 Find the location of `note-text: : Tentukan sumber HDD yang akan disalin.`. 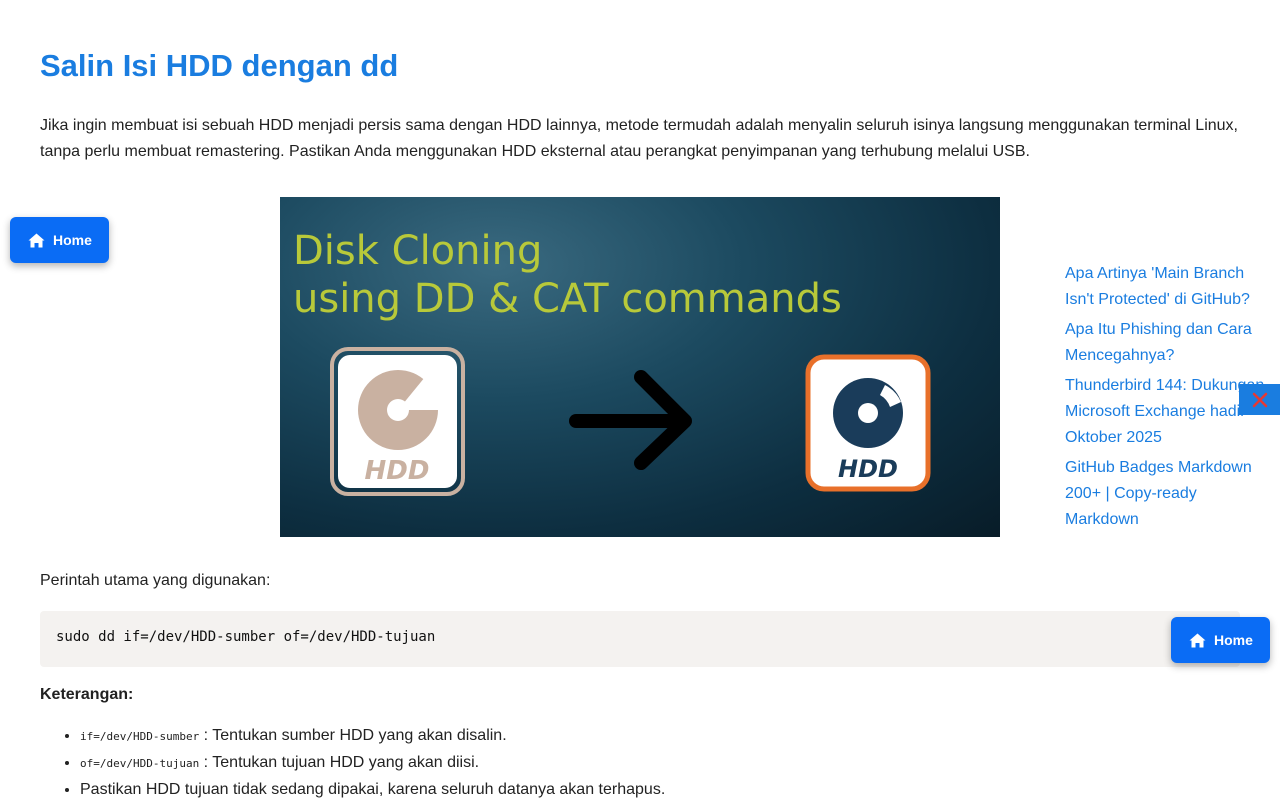

note-text: : Tentukan sumber HDD yang akan disalin. is located at coordinates (353, 735).